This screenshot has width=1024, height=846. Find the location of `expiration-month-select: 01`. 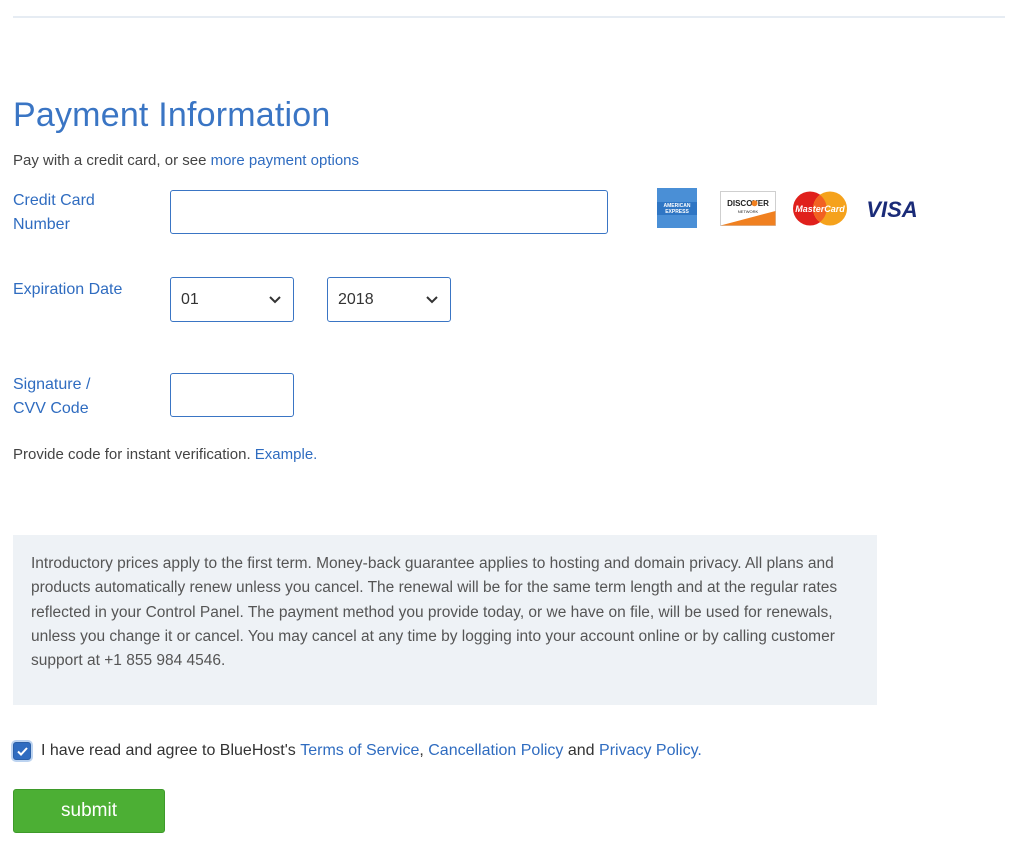

expiration-month-select: 01 is located at coordinates (232, 299).